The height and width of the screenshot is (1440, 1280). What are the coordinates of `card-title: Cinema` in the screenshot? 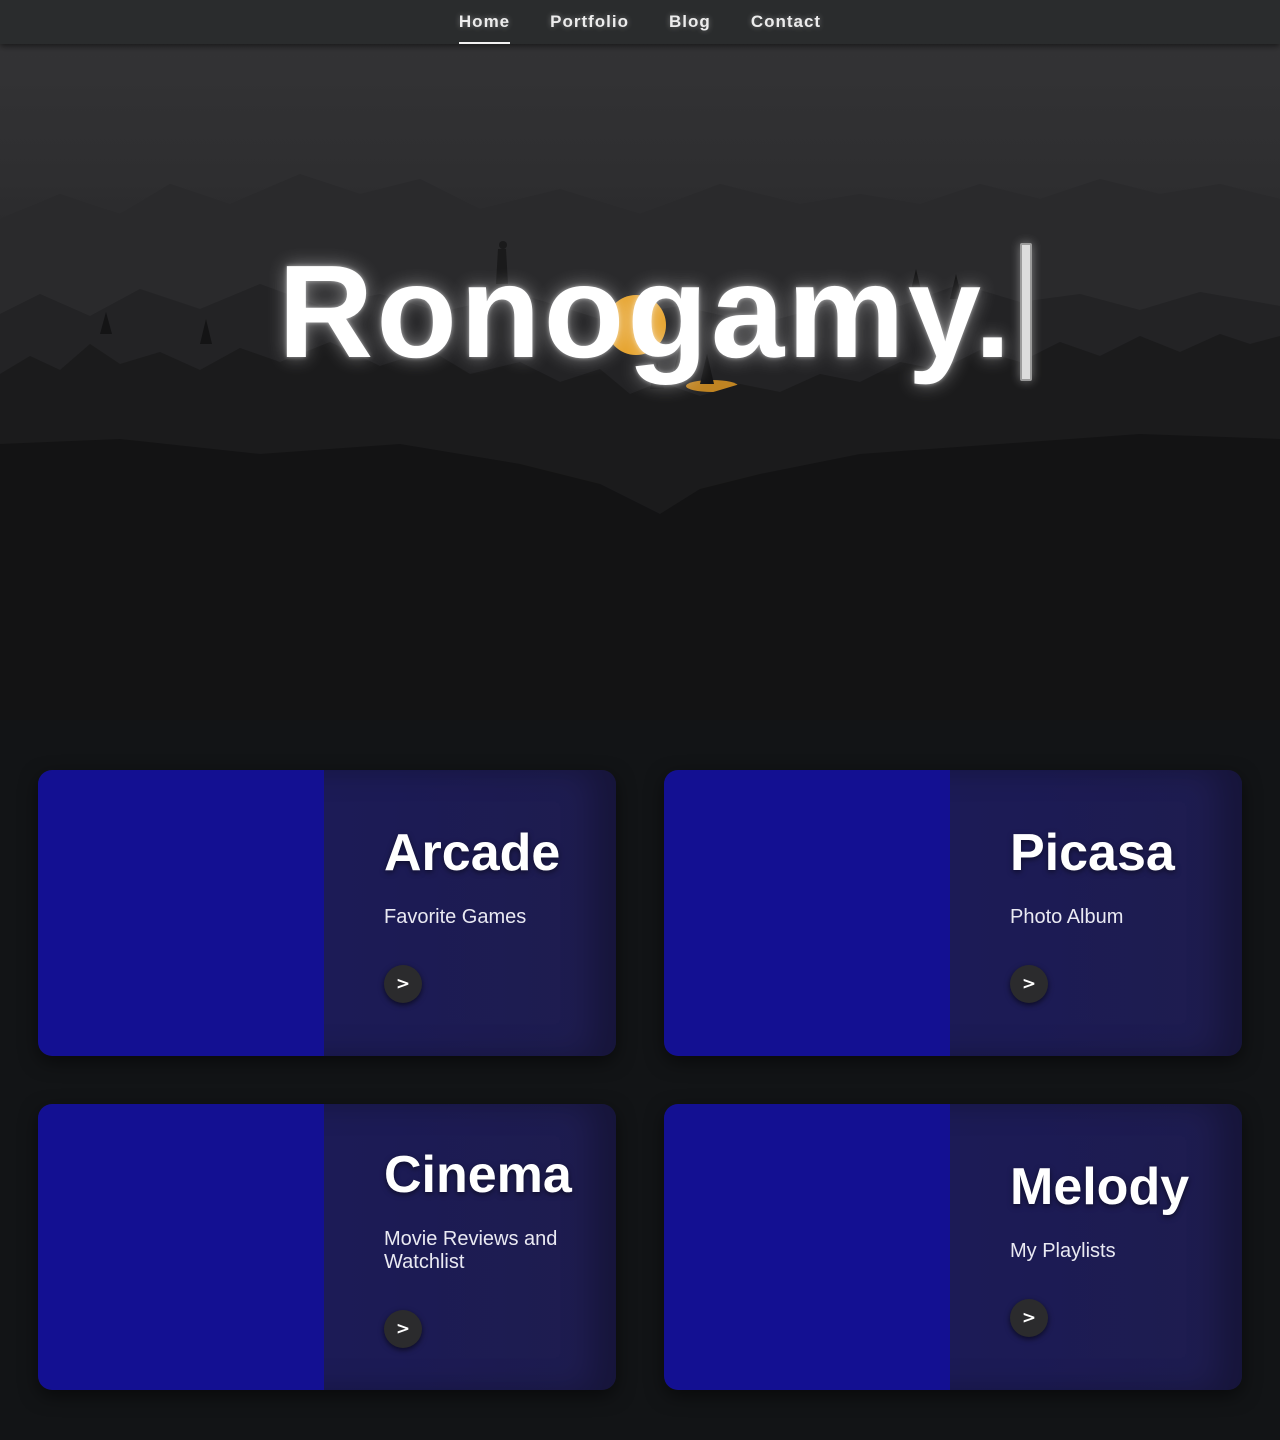 It's located at (478, 1175).